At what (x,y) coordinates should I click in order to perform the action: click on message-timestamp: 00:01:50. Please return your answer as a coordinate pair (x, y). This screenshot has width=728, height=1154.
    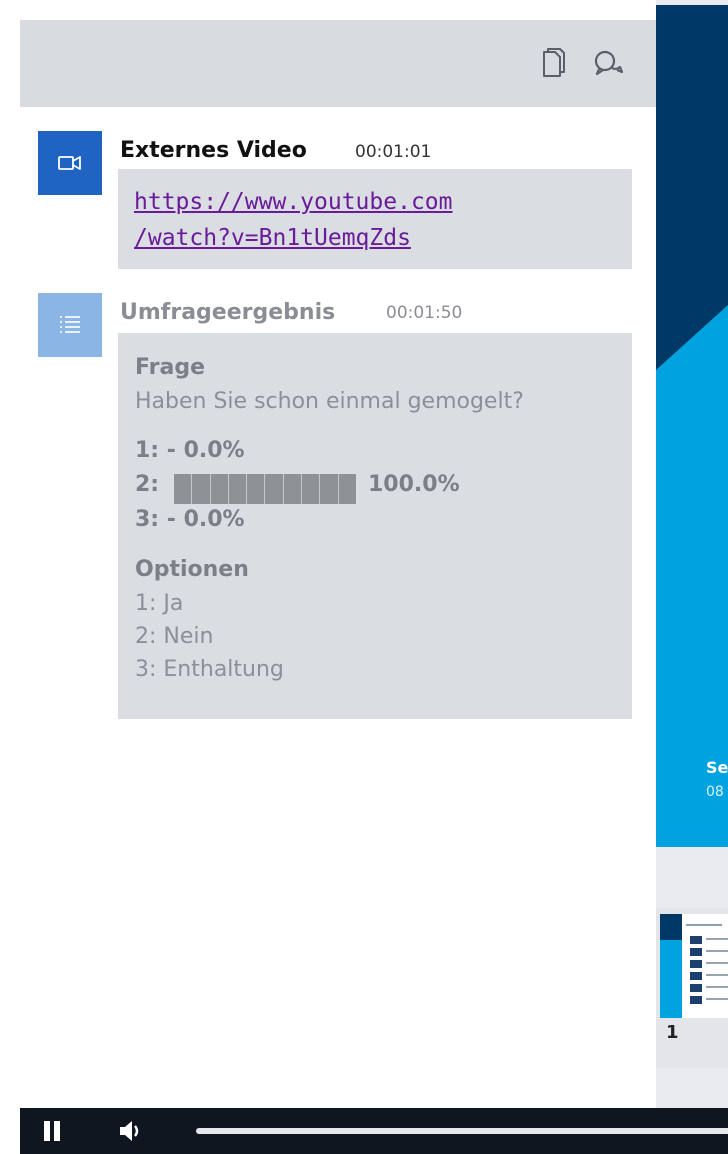
    Looking at the image, I should click on (424, 313).